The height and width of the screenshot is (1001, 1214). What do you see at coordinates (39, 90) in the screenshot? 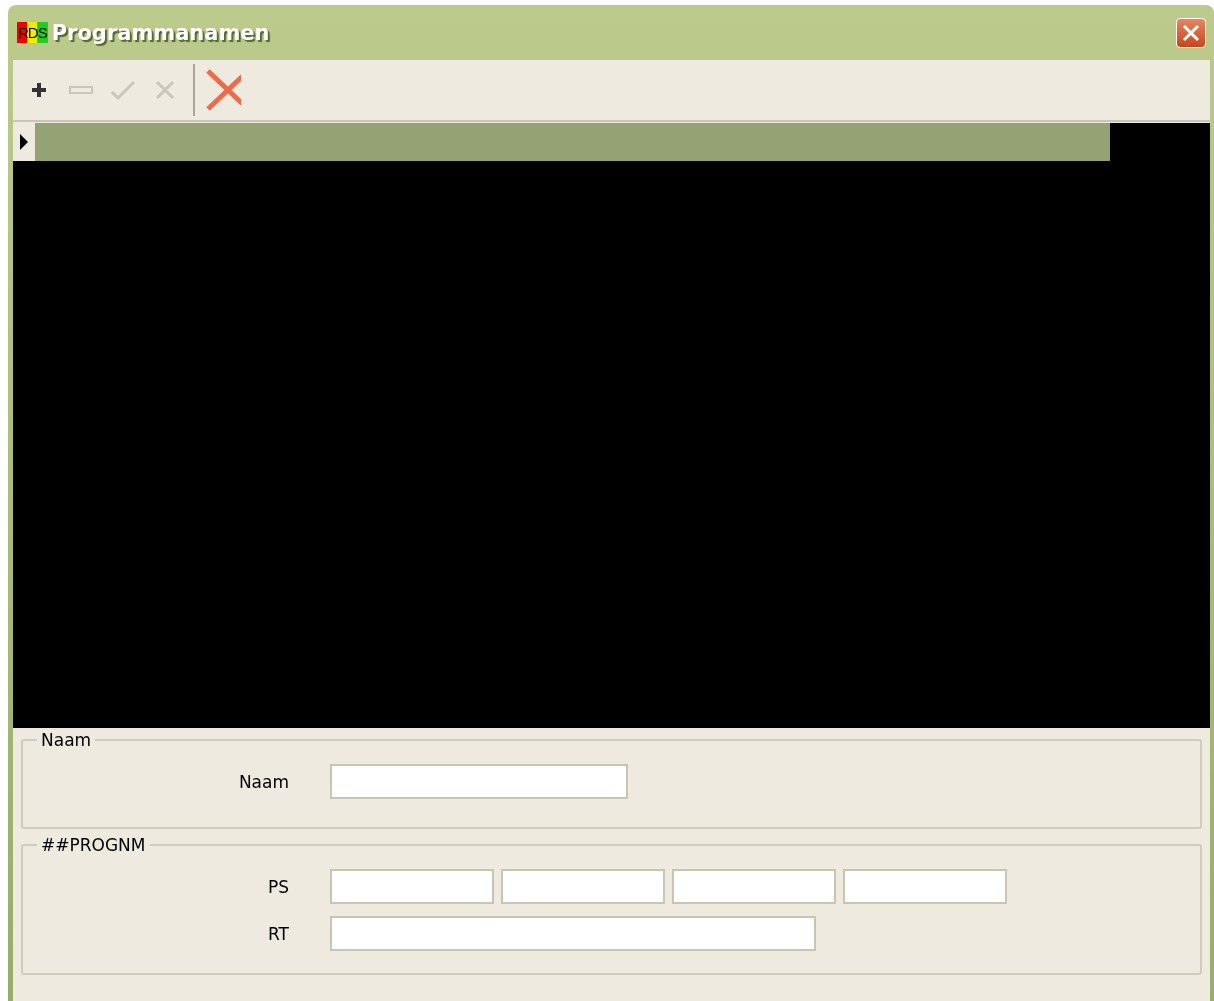
I see `plus-icon` at bounding box center [39, 90].